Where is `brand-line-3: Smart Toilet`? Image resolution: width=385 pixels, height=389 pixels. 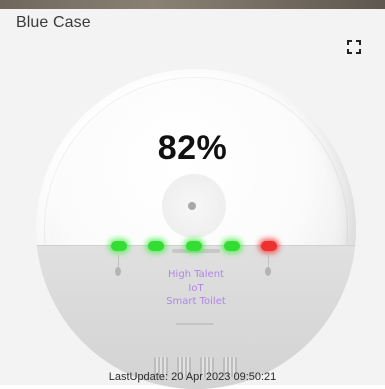 brand-line-3: Smart Toilet is located at coordinates (196, 301).